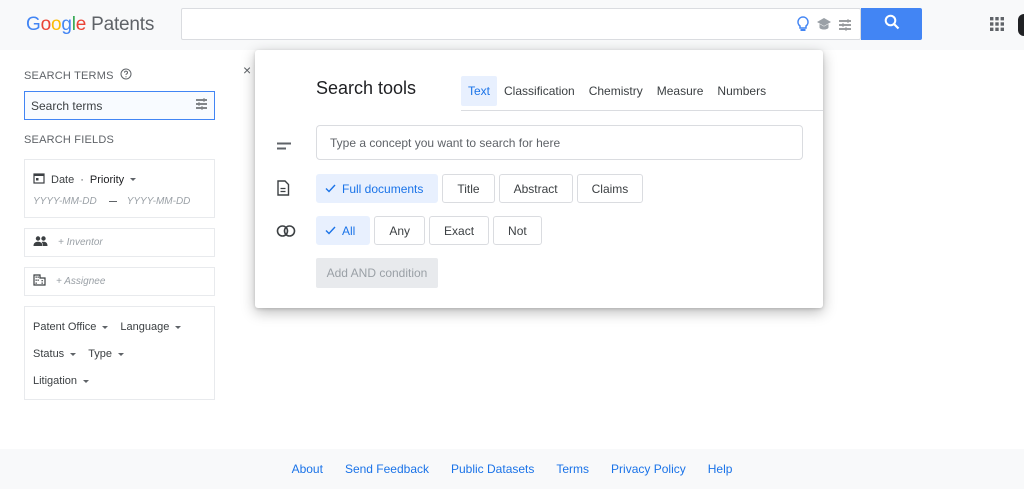 The image size is (1024, 489). What do you see at coordinates (107, 179) in the screenshot?
I see `date-type-value: Priority` at bounding box center [107, 179].